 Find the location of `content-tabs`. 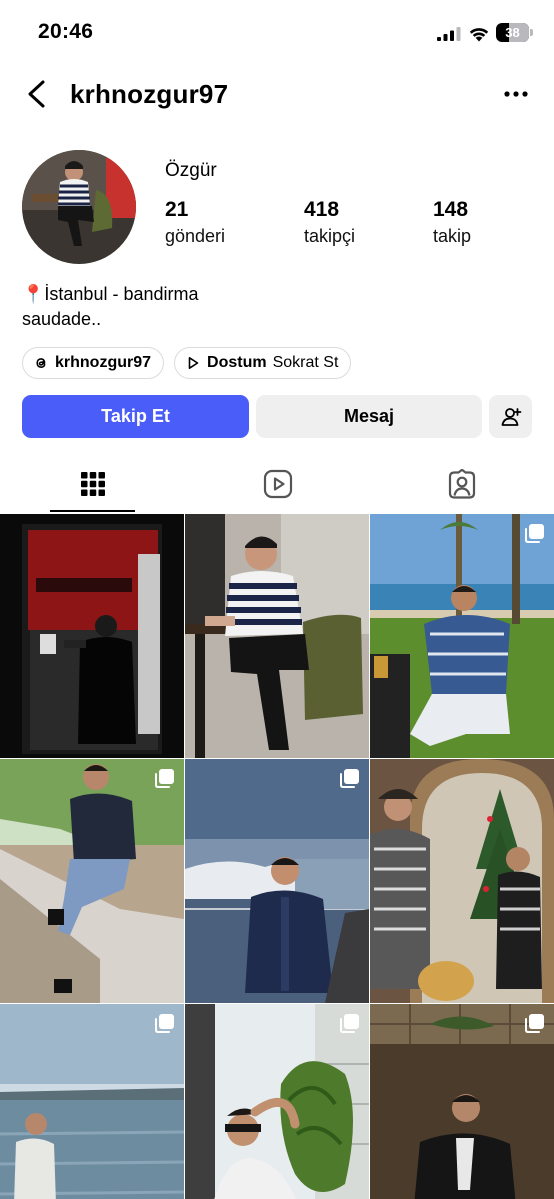

content-tabs is located at coordinates (277, 484).